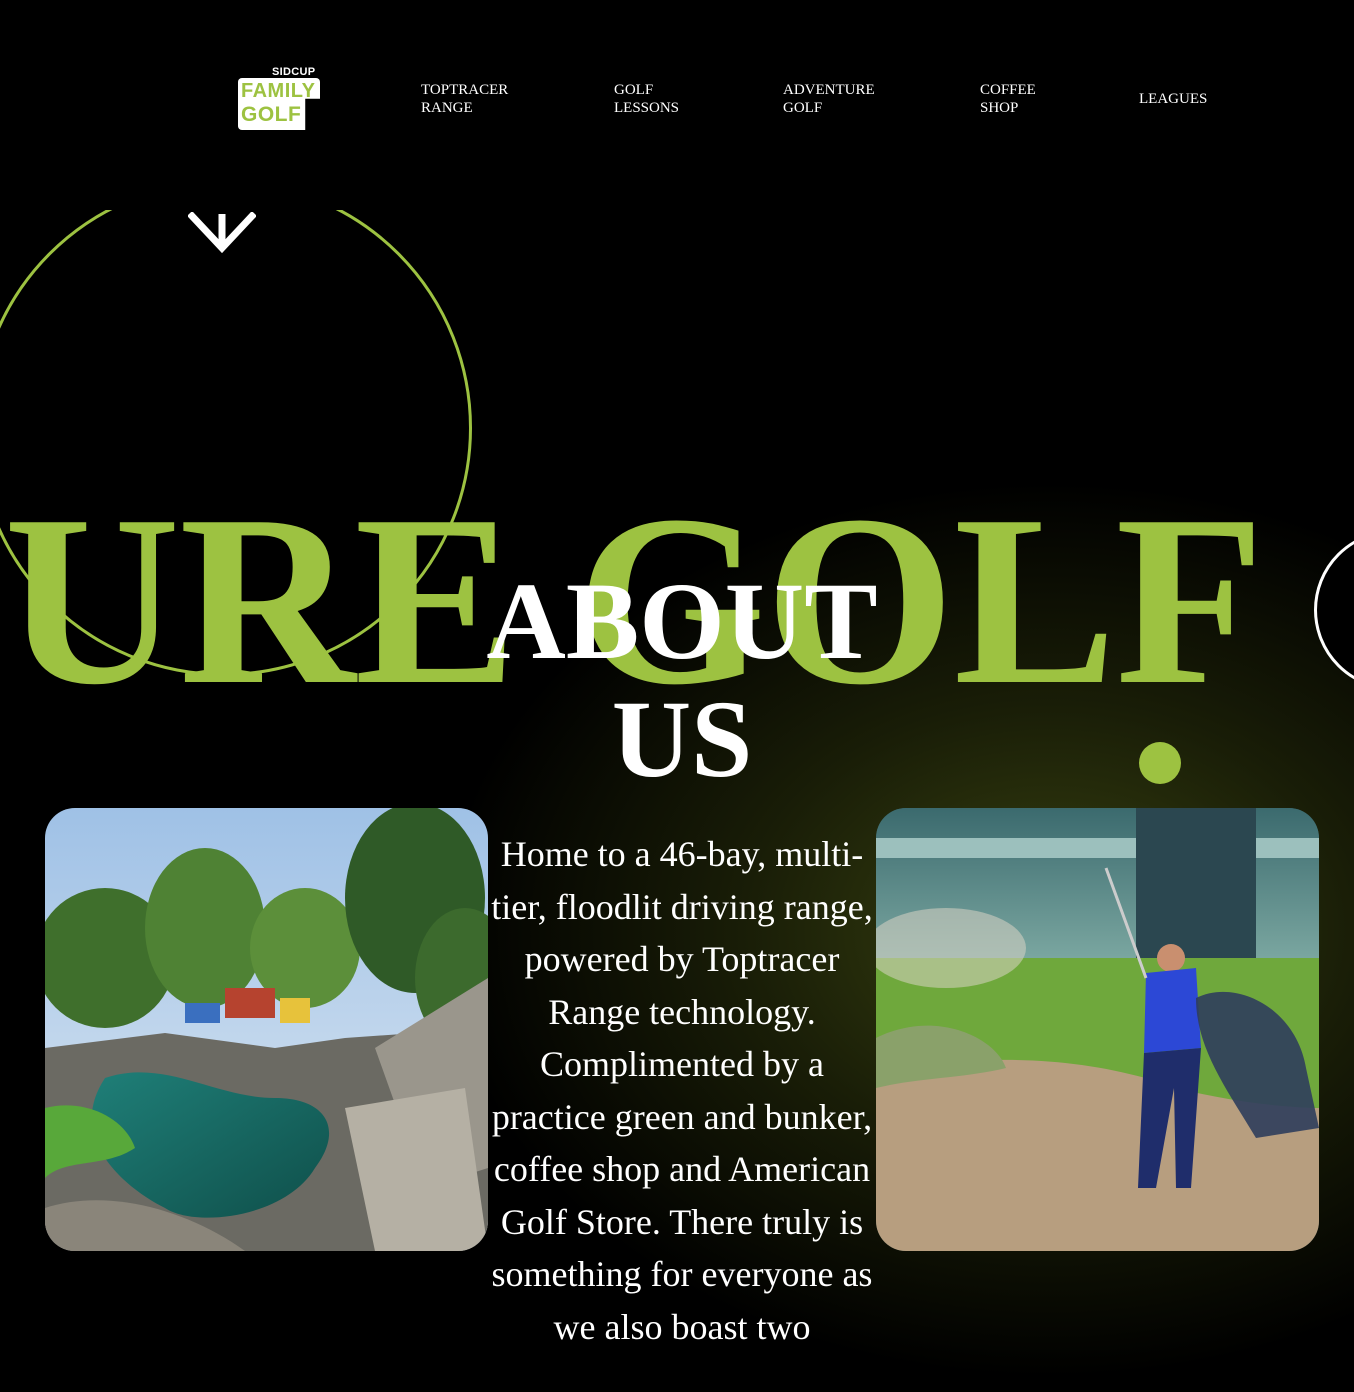 This screenshot has width=1354, height=1392. I want to click on about-us-heading: ABOUT US, so click(682, 679).